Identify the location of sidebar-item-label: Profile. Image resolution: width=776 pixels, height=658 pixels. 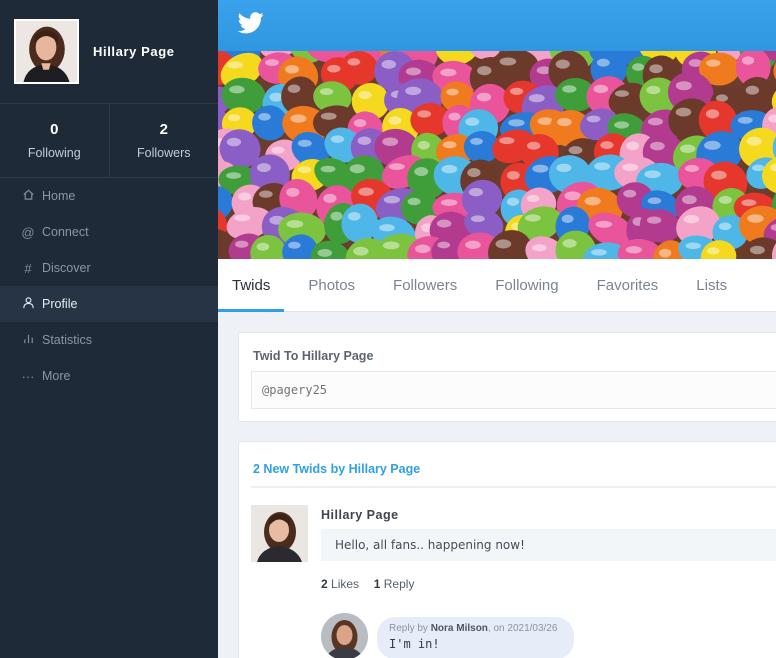
(60, 304).